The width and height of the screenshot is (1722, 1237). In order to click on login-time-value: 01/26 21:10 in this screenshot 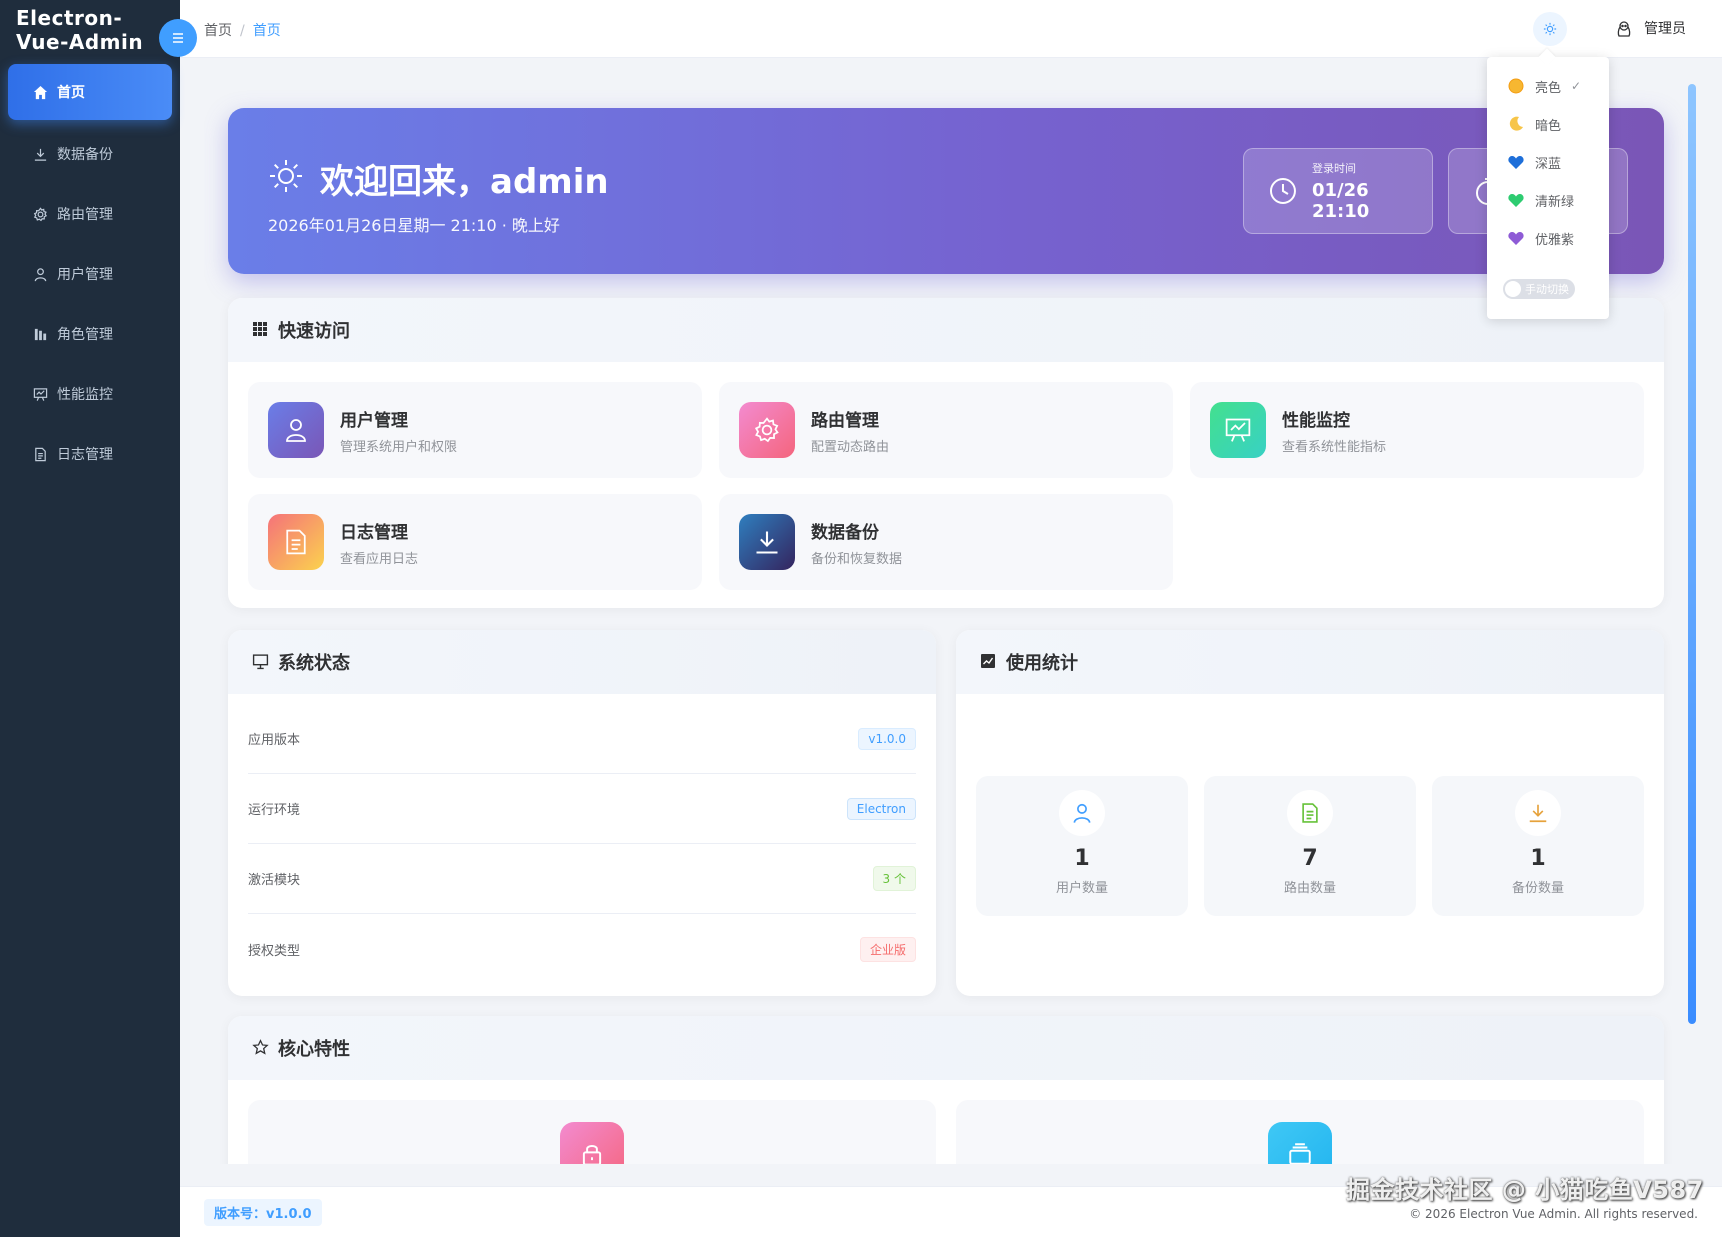, I will do `click(1340, 201)`.